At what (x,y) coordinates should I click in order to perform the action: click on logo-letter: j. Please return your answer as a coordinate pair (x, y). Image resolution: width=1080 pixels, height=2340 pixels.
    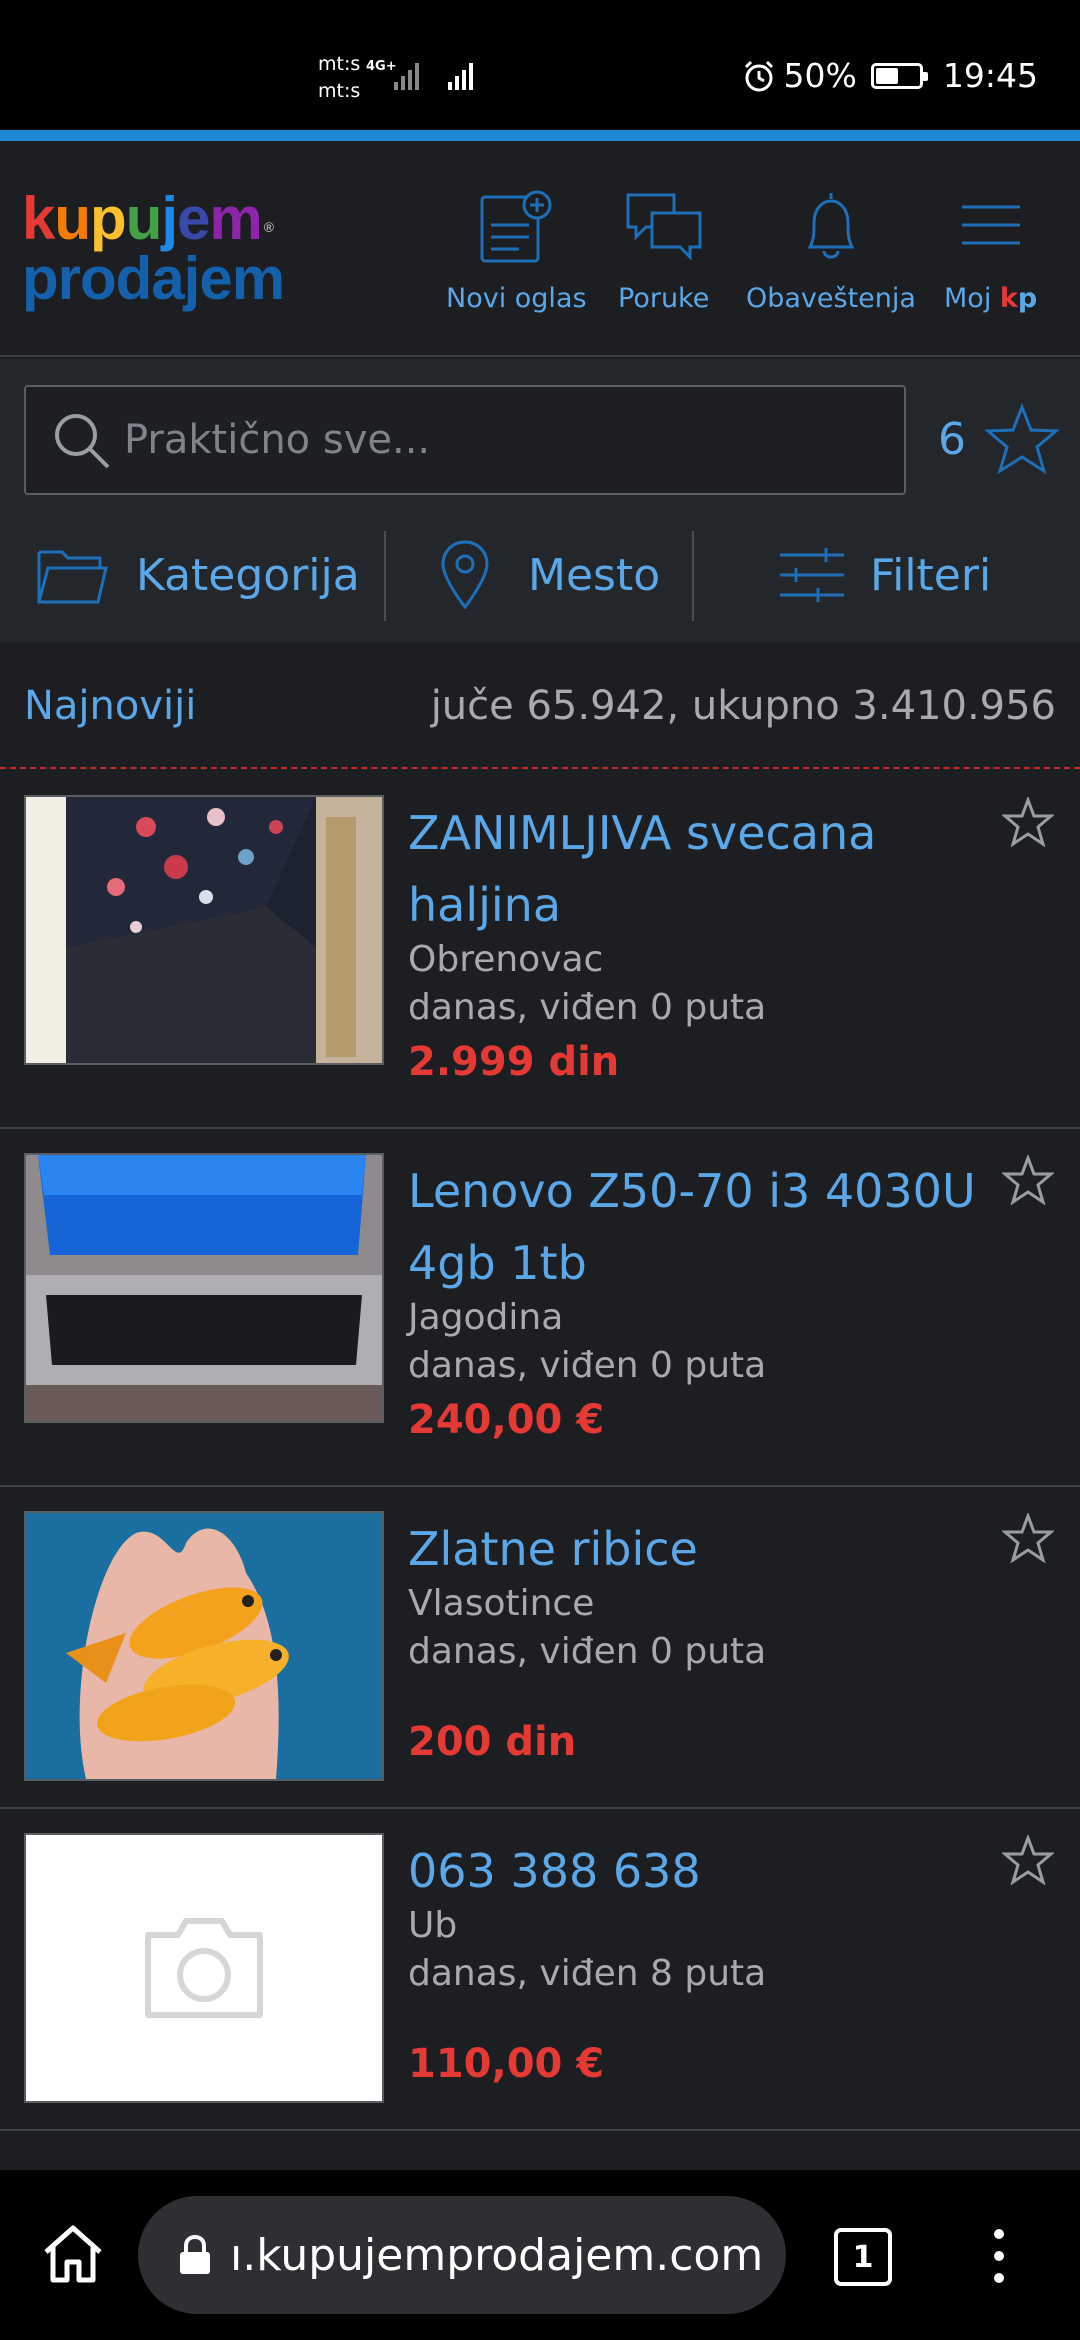
    Looking at the image, I should click on (169, 218).